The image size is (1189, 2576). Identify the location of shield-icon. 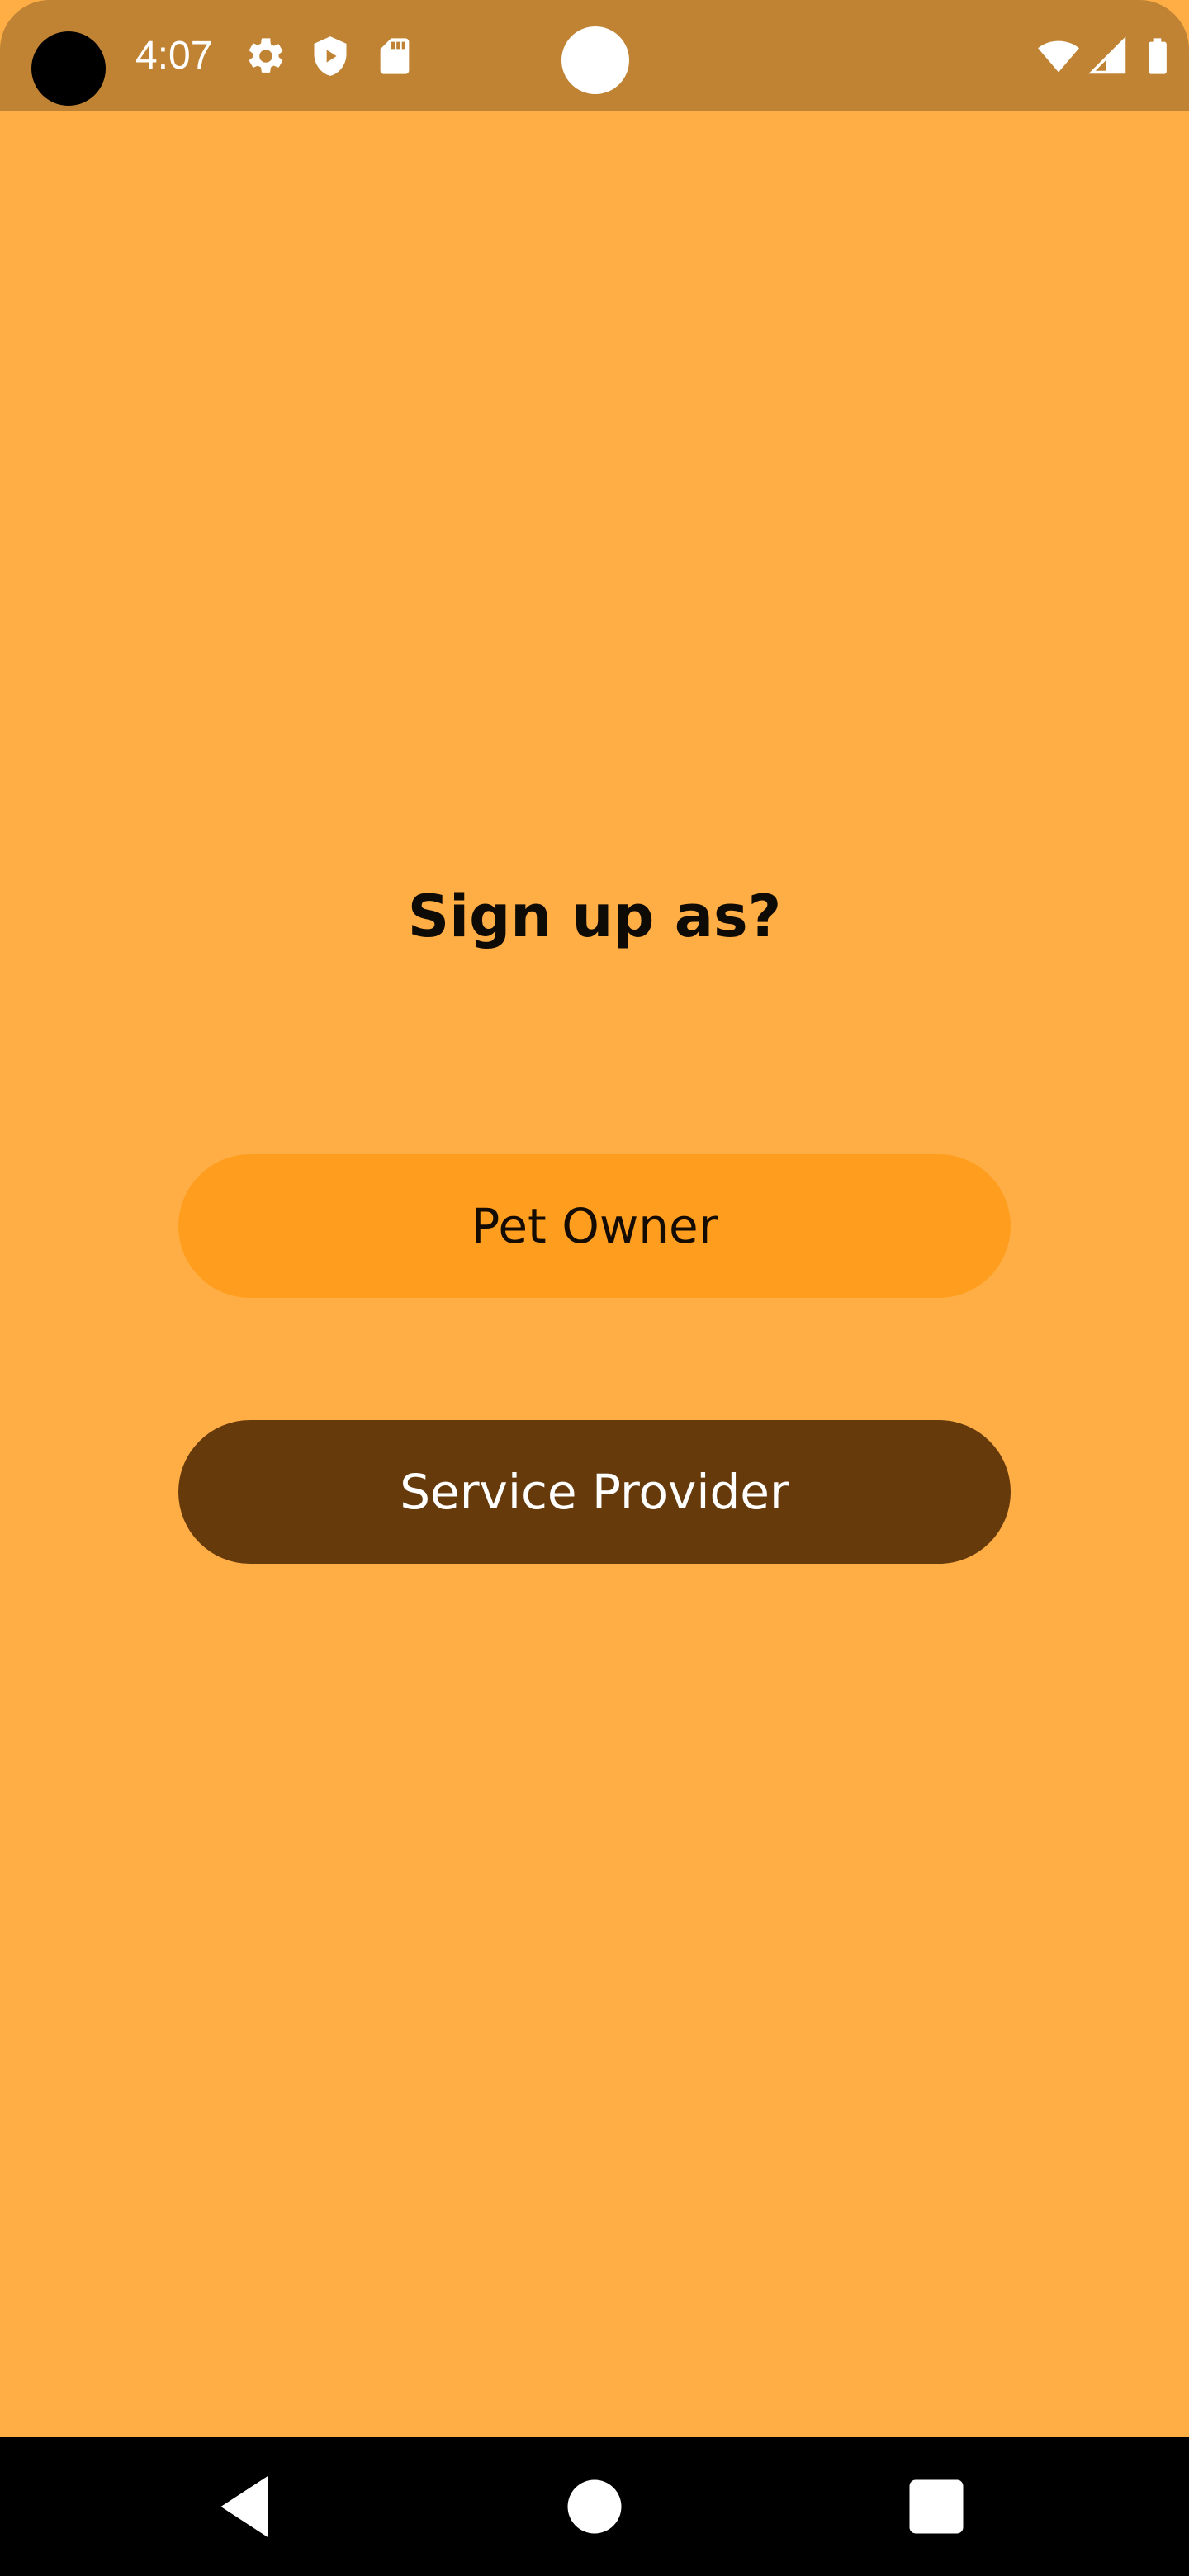
(330, 56).